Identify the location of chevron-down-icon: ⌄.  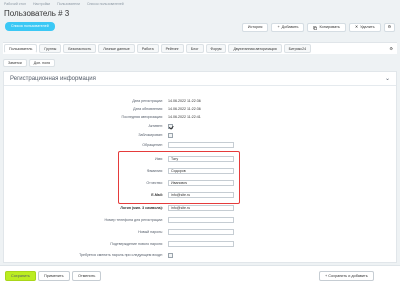
(387, 78).